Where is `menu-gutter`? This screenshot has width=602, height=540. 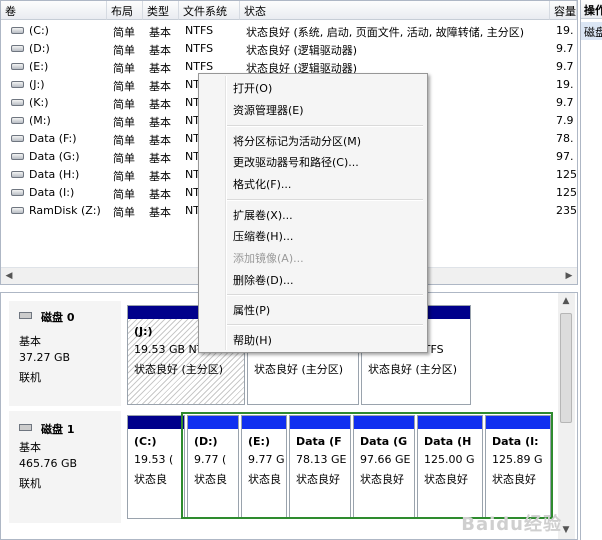
menu-gutter is located at coordinates (226, 213).